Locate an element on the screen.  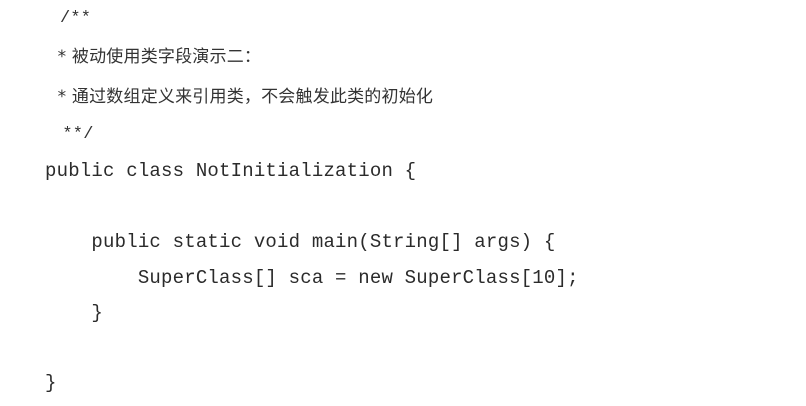
class-close-brace: } is located at coordinates (51, 383).